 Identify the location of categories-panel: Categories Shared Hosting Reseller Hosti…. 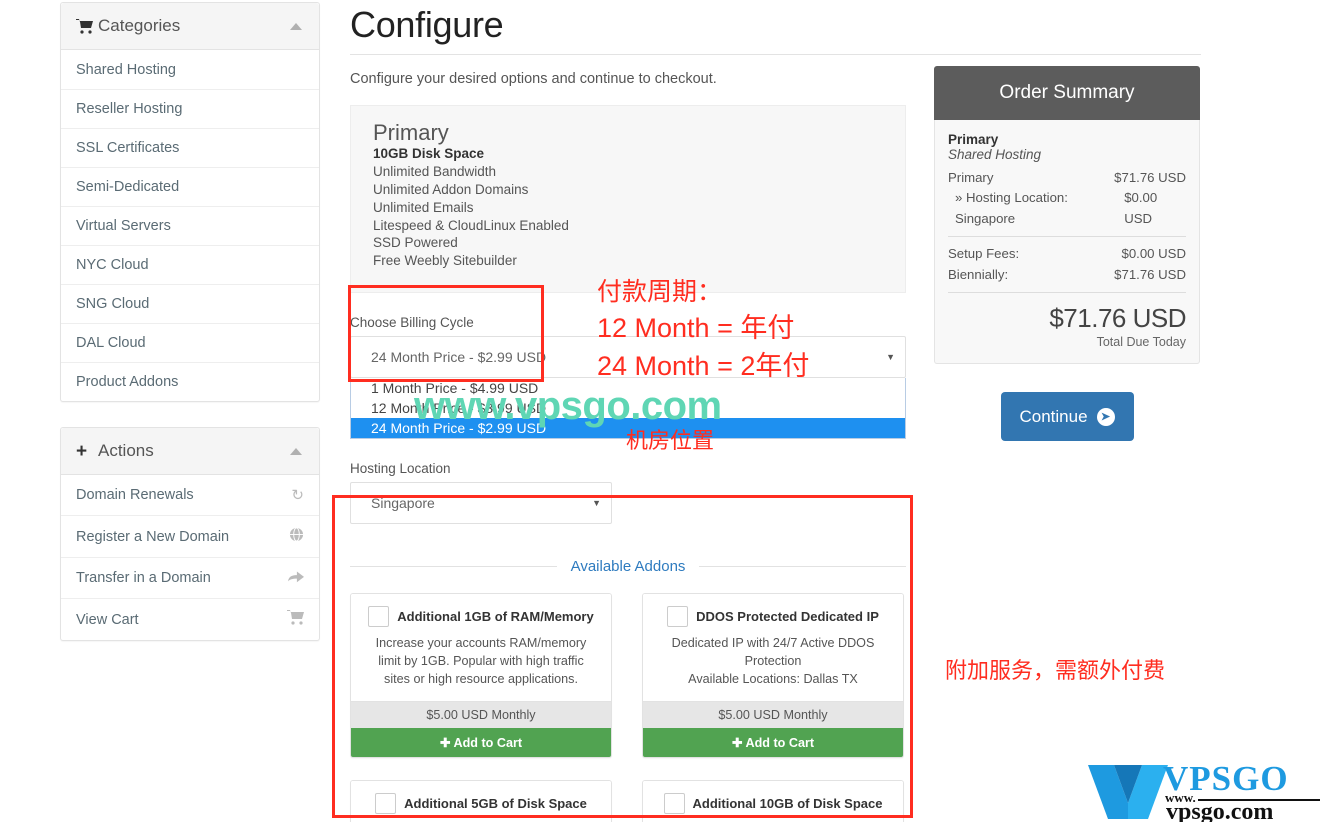
(190, 202).